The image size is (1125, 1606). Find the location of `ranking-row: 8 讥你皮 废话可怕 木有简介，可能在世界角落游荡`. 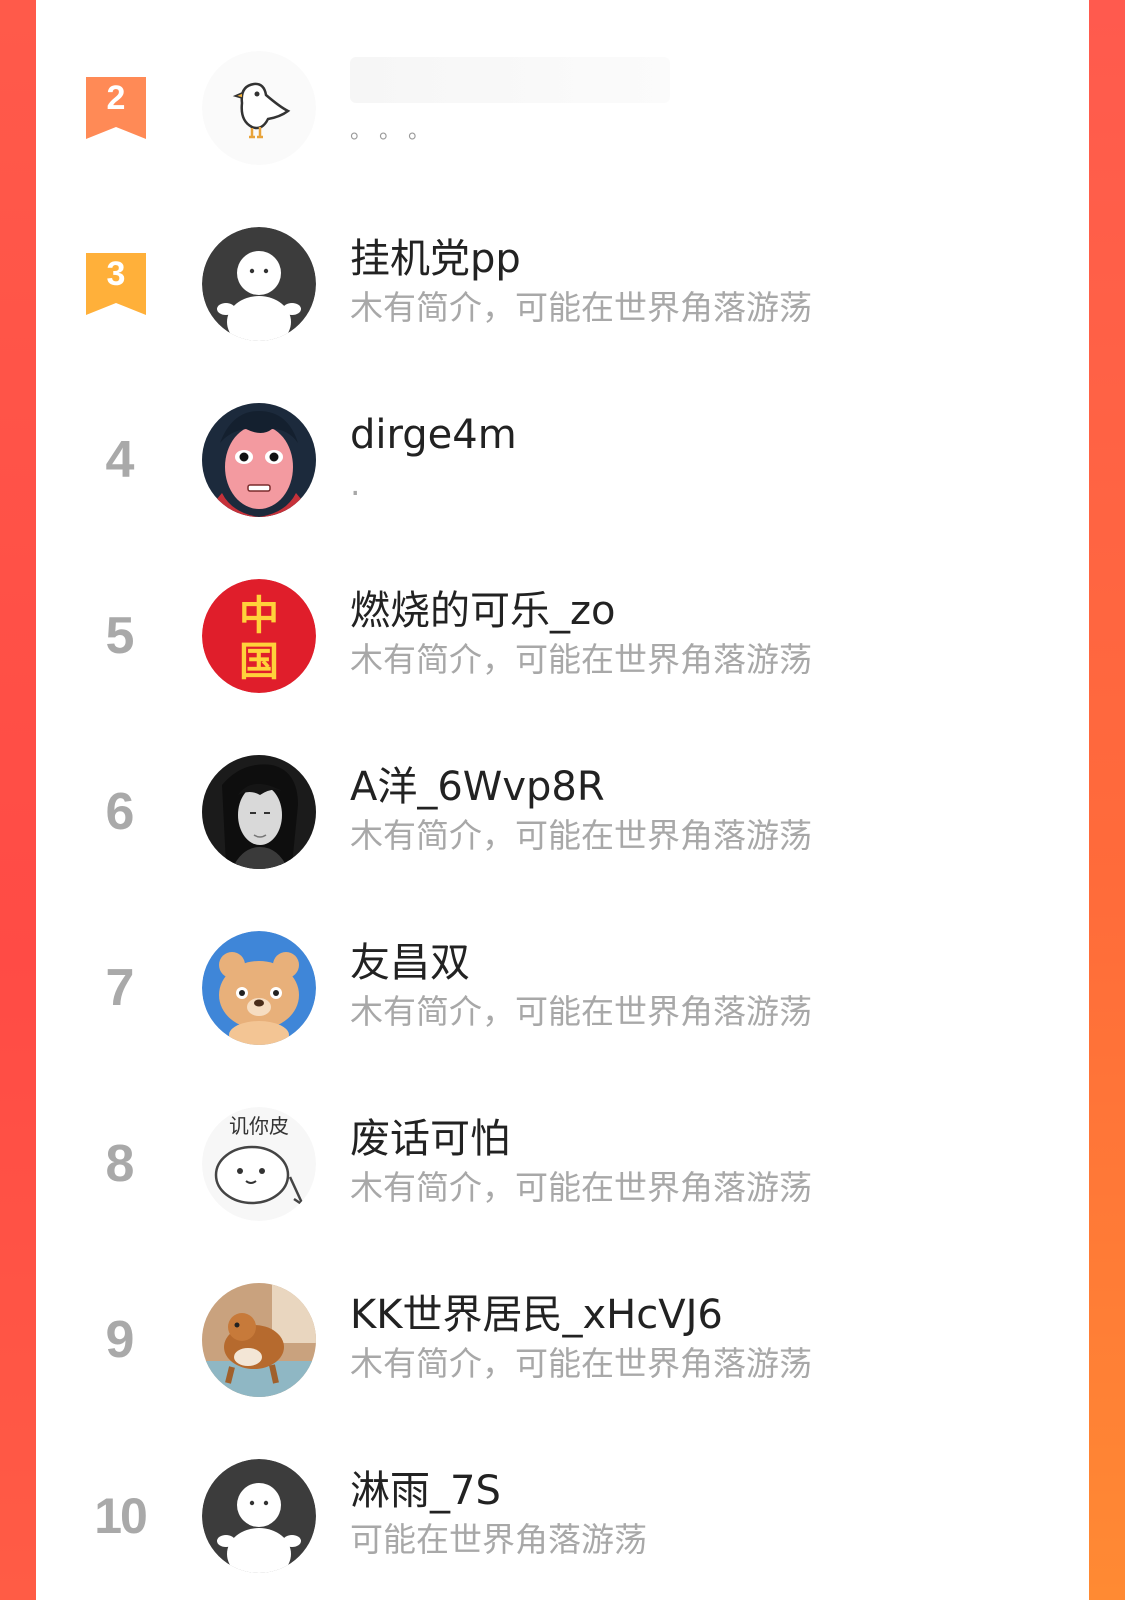

ranking-row: 8 讥你皮 废话可怕 木有简介，可能在世界角落游荡 is located at coordinates (562, 1164).